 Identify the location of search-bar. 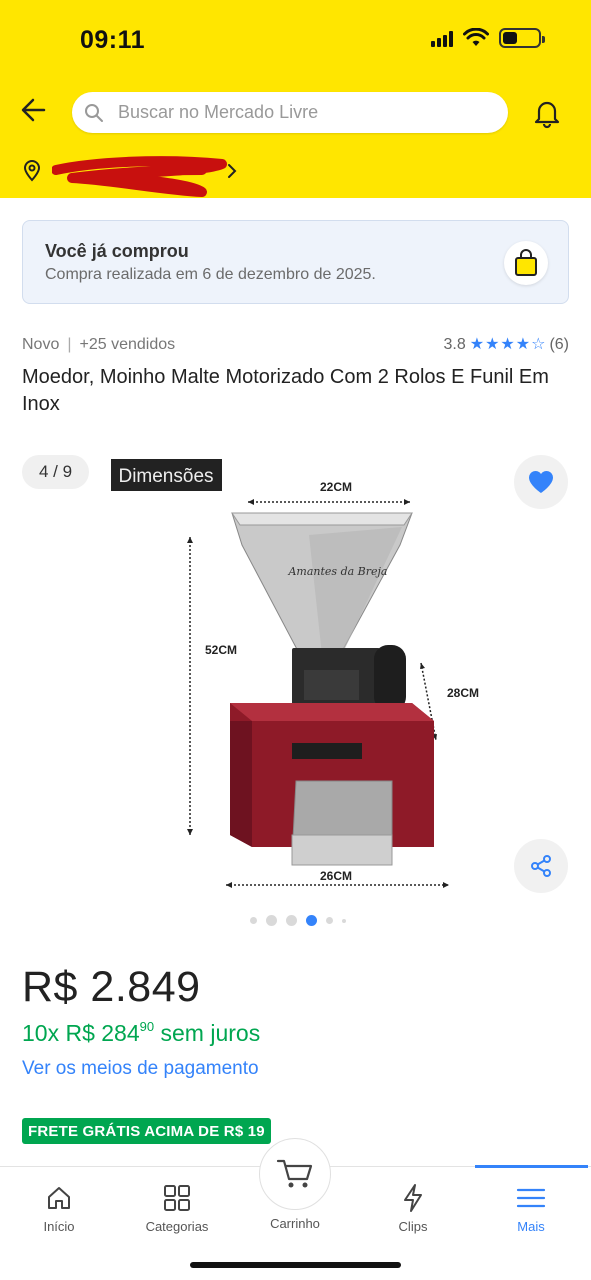
(290, 112).